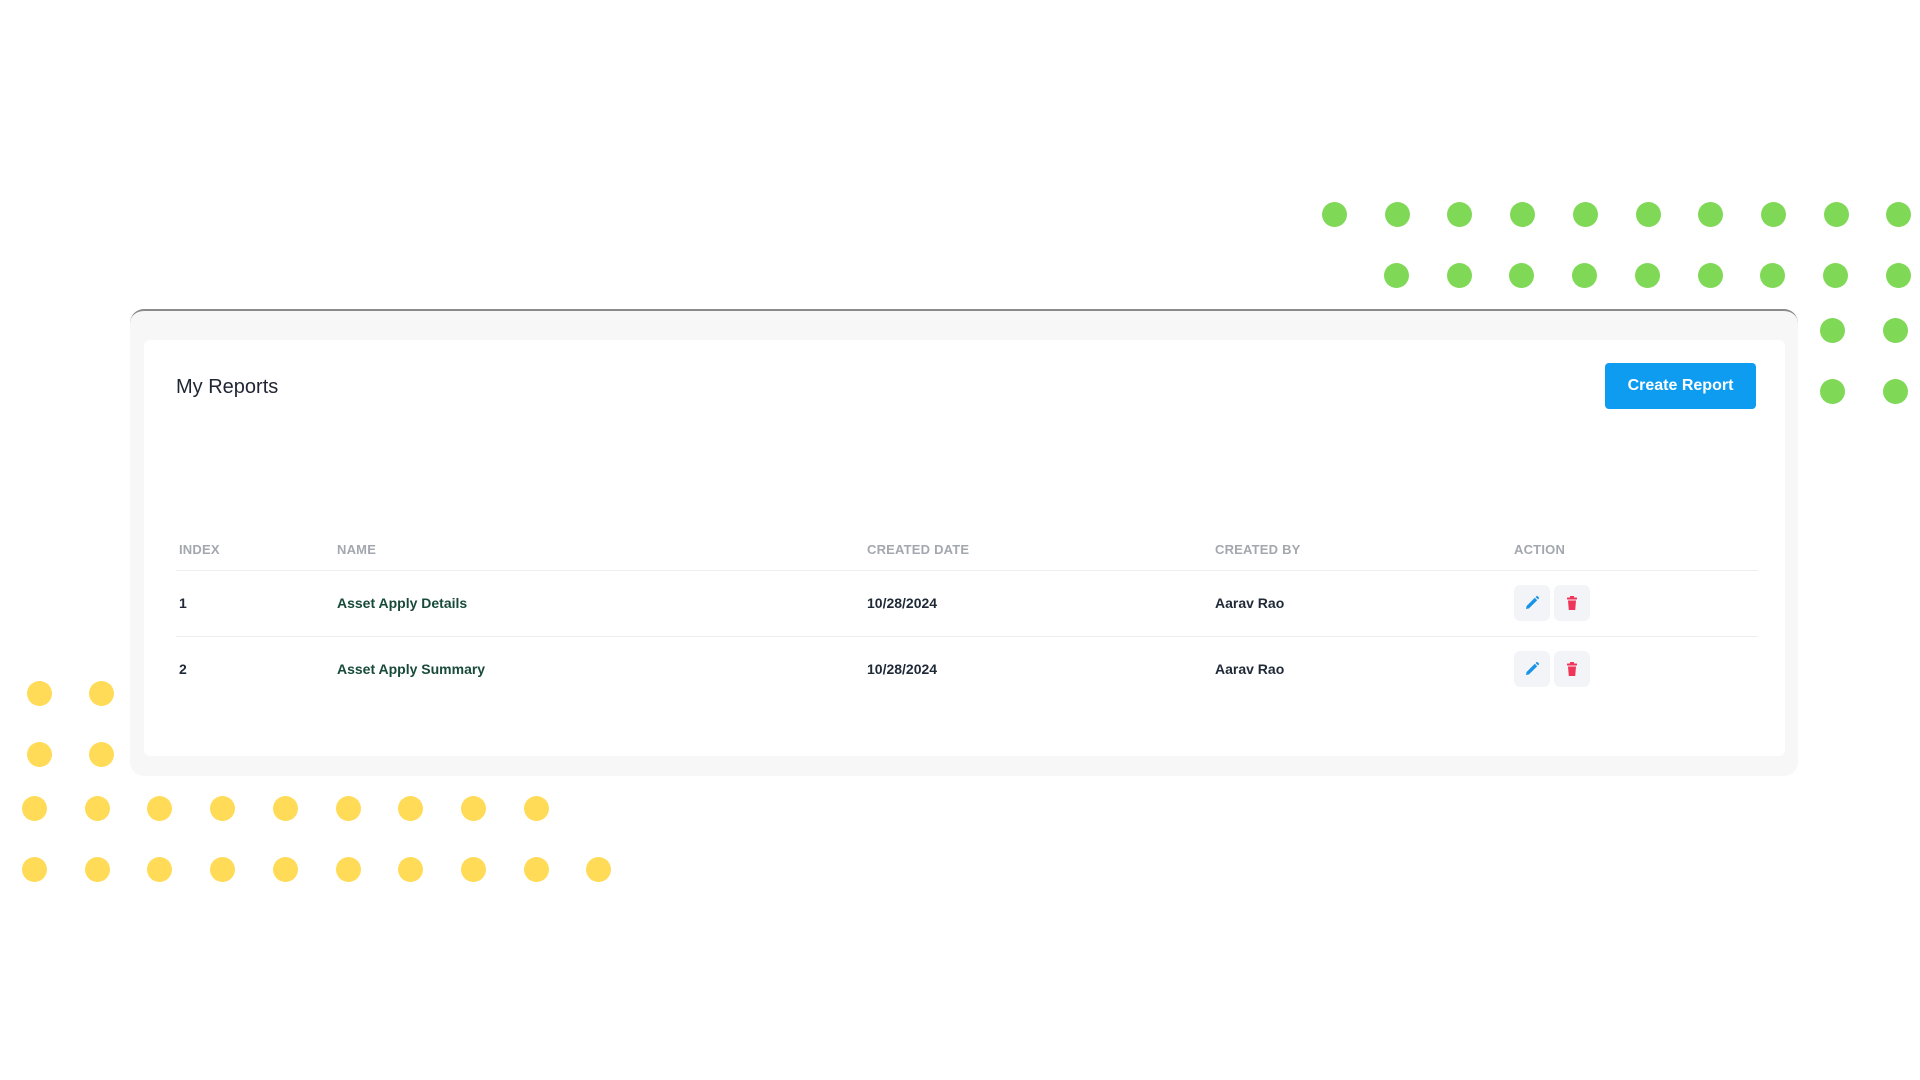 This screenshot has width=1920, height=1080. Describe the element at coordinates (183, 669) in the screenshot. I see `row-index: 2` at that location.